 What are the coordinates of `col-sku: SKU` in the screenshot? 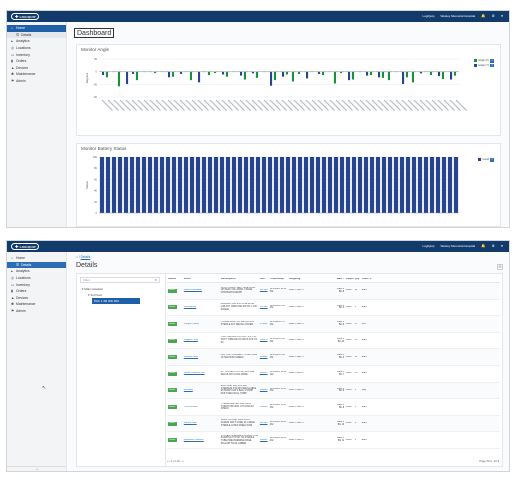 It's located at (264, 279).